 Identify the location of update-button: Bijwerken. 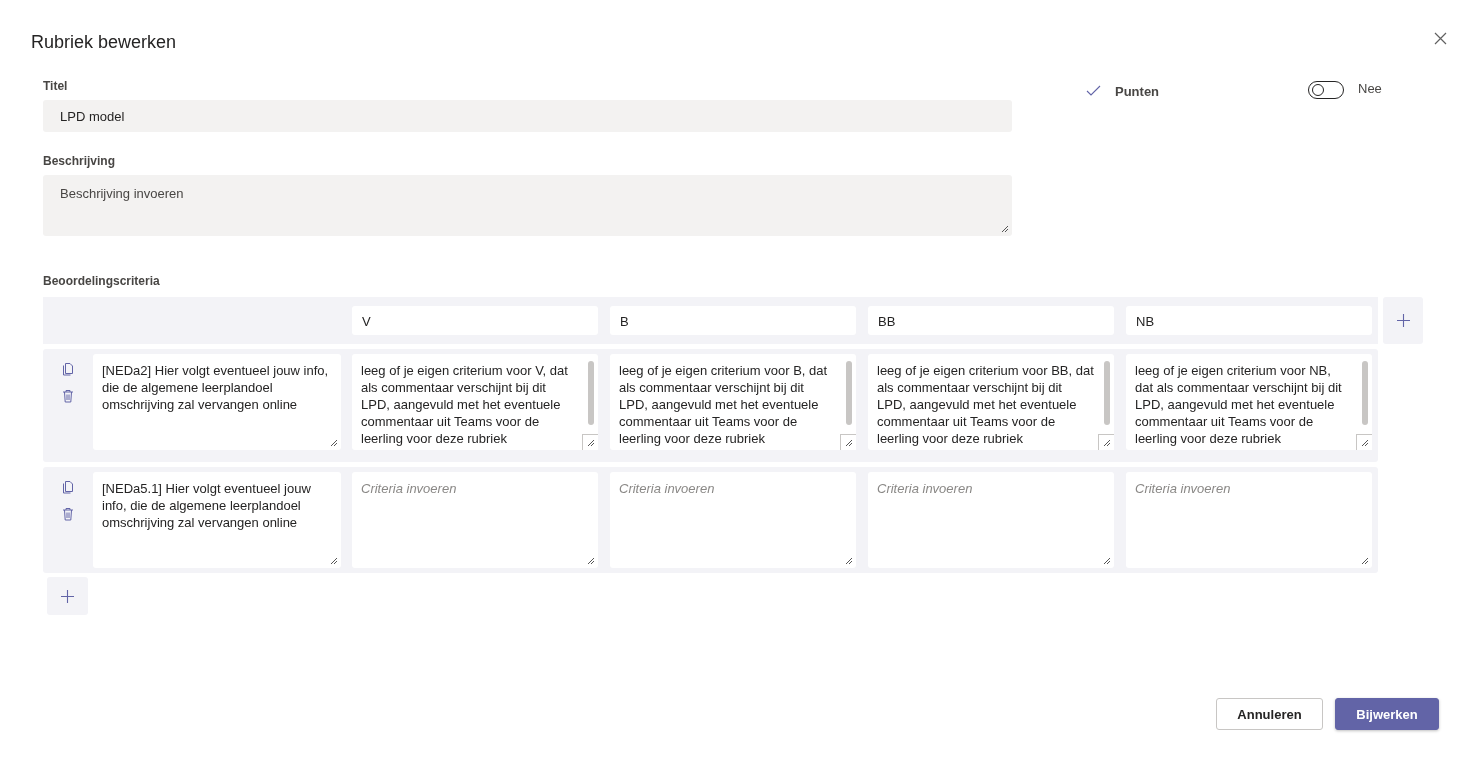
(1387, 714).